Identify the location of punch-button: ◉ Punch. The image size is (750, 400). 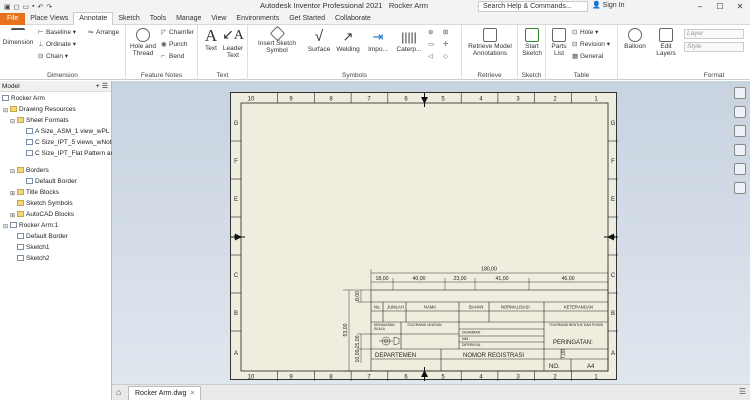
(174, 44).